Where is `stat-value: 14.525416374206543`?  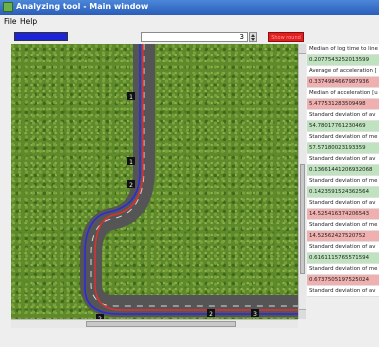
stat-value: 14.525416374206543 is located at coordinates (343, 214).